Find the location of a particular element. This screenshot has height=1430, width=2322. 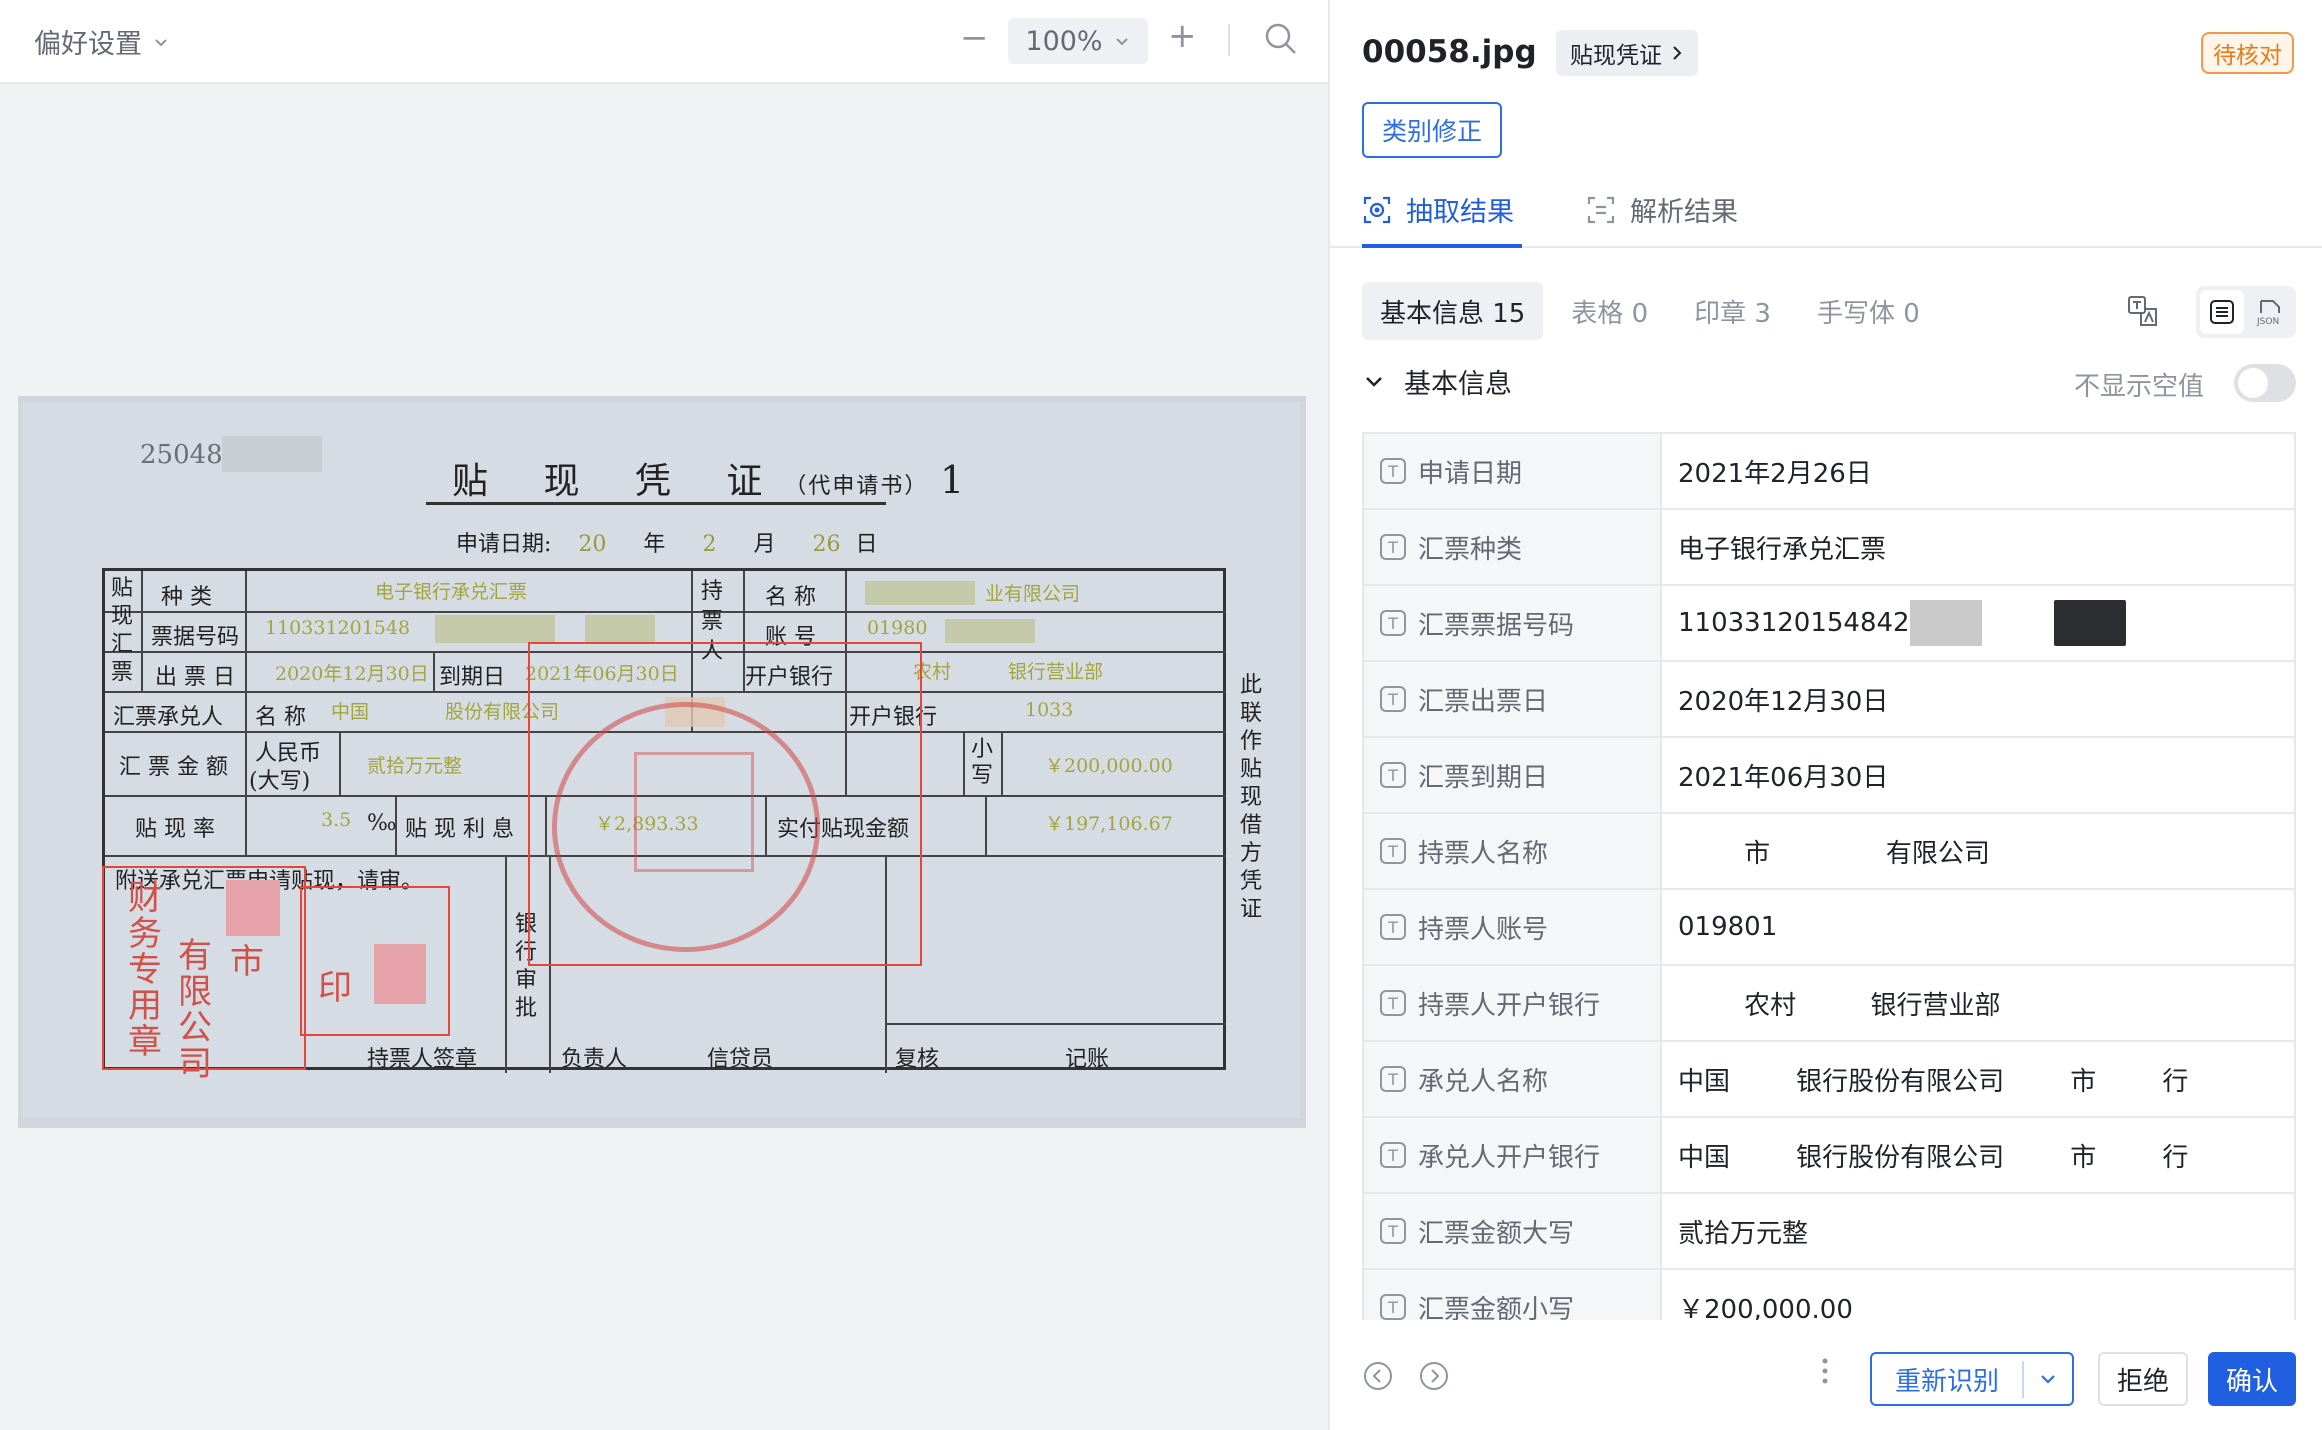

voucher-number: 25048 is located at coordinates (181, 455).